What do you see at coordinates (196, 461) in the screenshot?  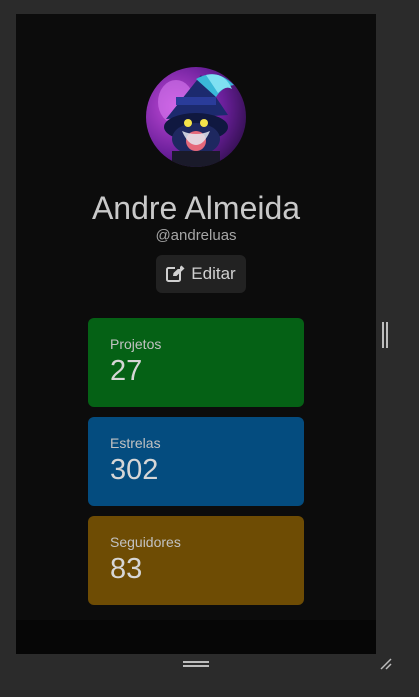 I see `stat-card-stars: Estrelas 302` at bounding box center [196, 461].